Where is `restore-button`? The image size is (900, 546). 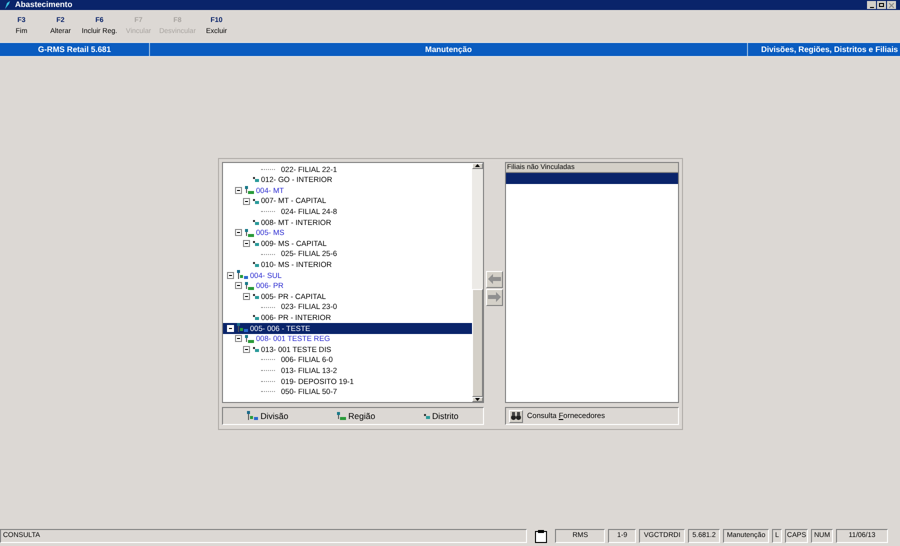
restore-button is located at coordinates (881, 5).